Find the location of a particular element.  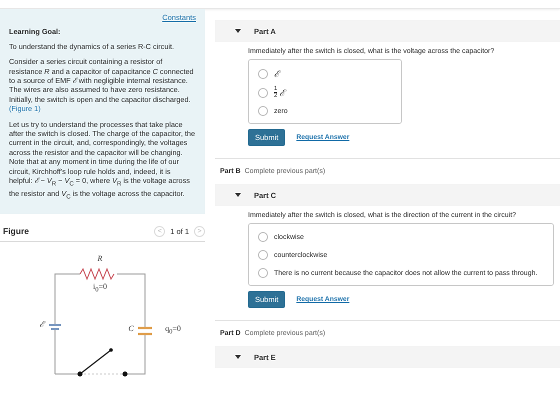

resistor-label: R is located at coordinates (100, 259).